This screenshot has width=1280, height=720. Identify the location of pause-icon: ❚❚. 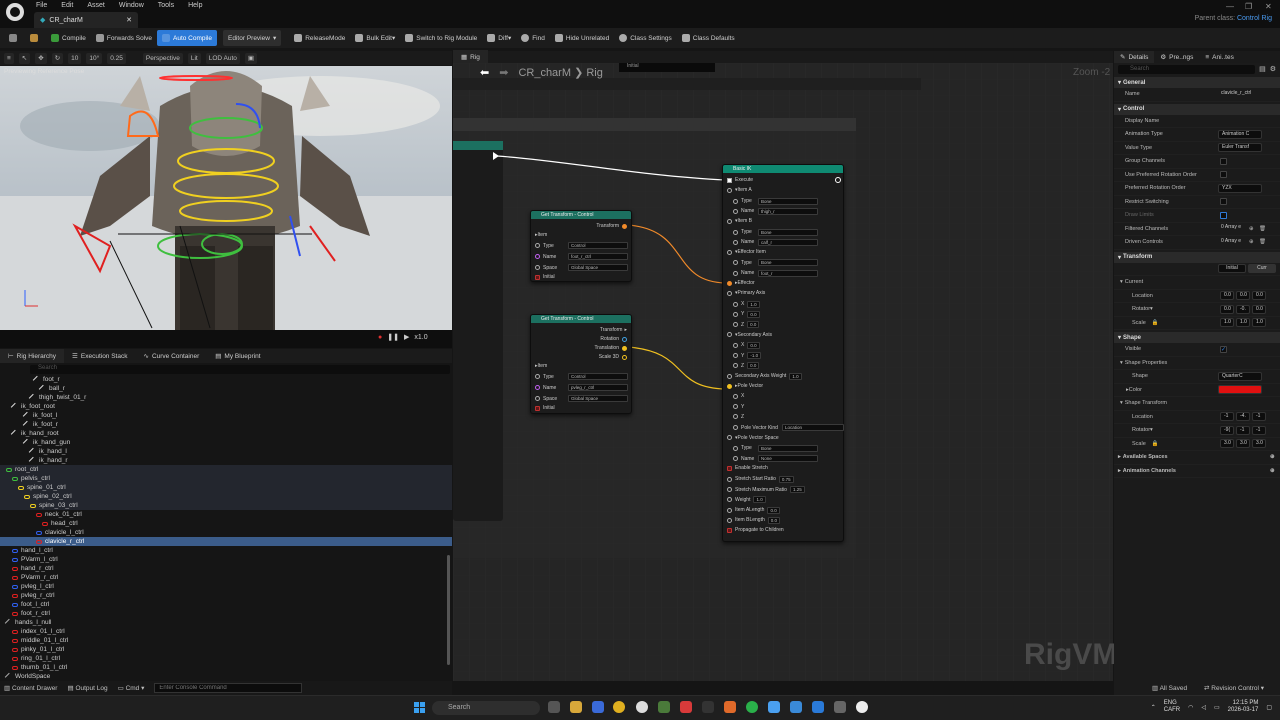
(393, 337).